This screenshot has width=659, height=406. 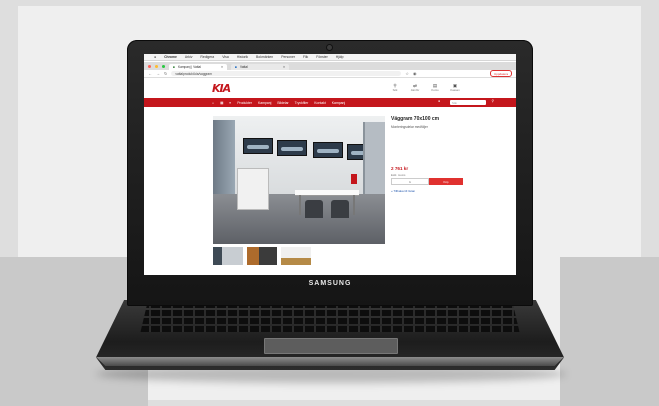 What do you see at coordinates (150, 73) in the screenshot?
I see `back-icon: ←` at bounding box center [150, 73].